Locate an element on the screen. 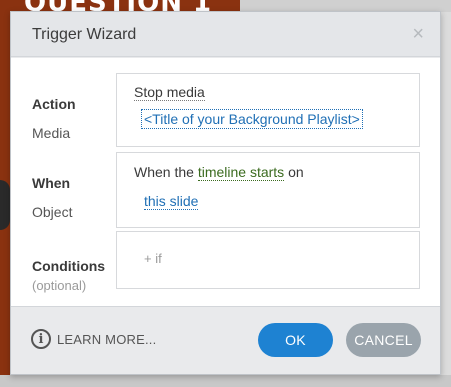  media-selector: <Title of your Background Playlist> is located at coordinates (252, 119).